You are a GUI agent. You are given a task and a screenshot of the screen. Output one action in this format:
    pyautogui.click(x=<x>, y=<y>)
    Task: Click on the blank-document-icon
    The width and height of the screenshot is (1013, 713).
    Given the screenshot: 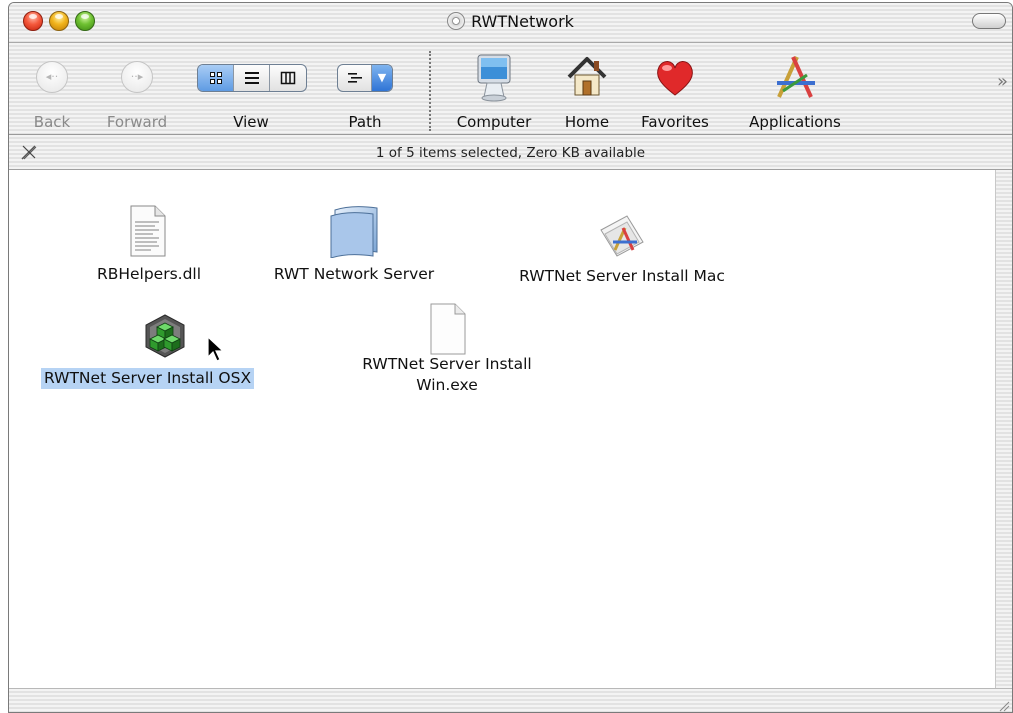 What is the action you would take?
    pyautogui.click(x=448, y=329)
    